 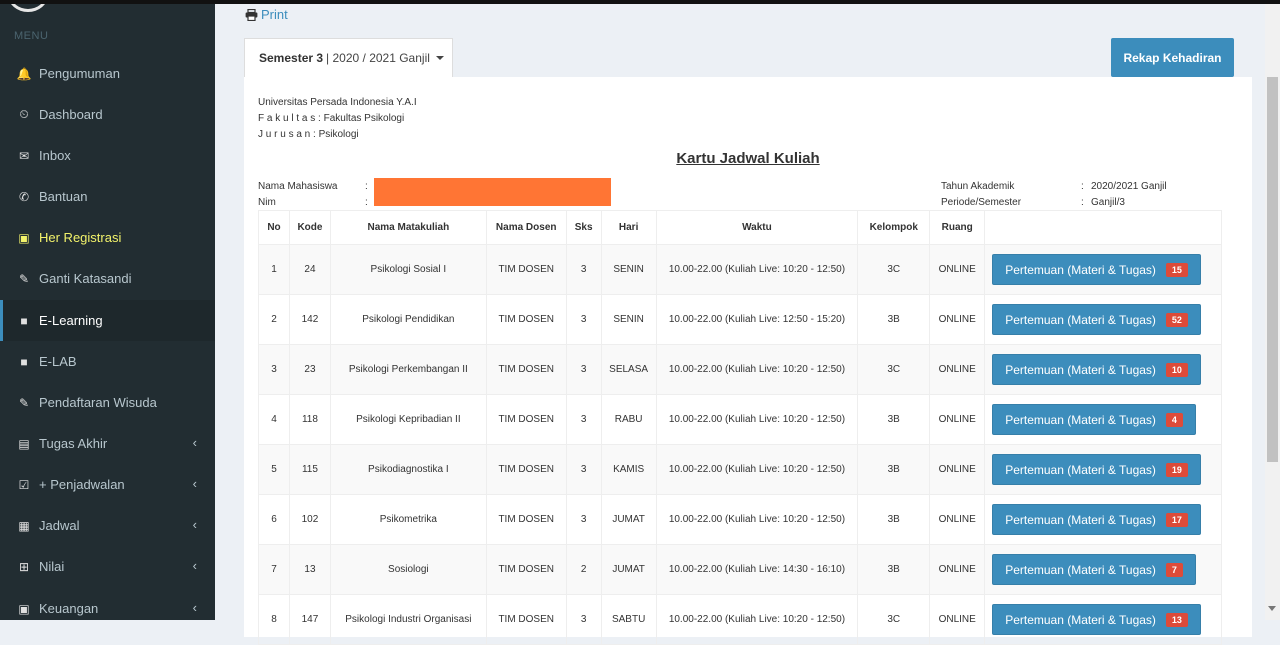 I want to click on cell-waktu: 10.00-22.00 (Kuliah Live: 12:50 - 15:20), so click(x=757, y=319).